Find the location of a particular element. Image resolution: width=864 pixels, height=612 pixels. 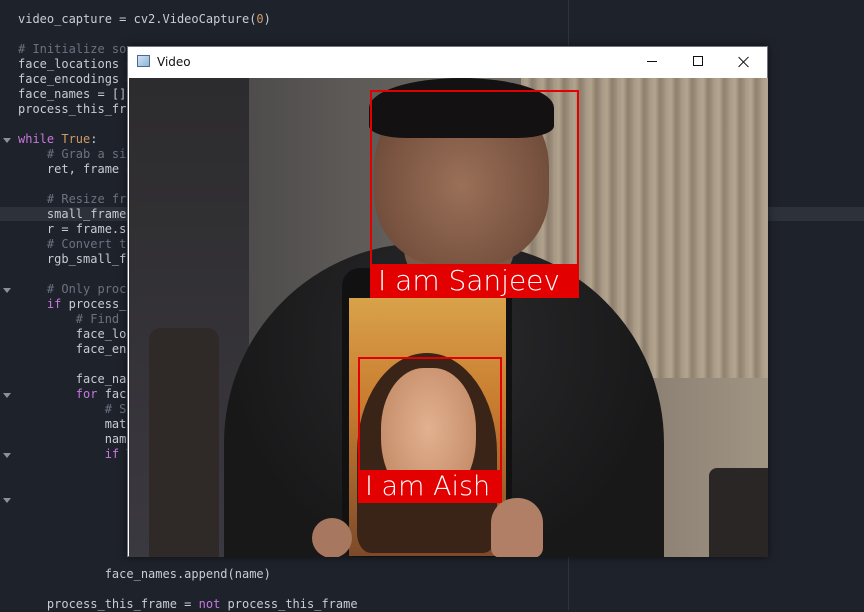

close-button is located at coordinates (744, 62).